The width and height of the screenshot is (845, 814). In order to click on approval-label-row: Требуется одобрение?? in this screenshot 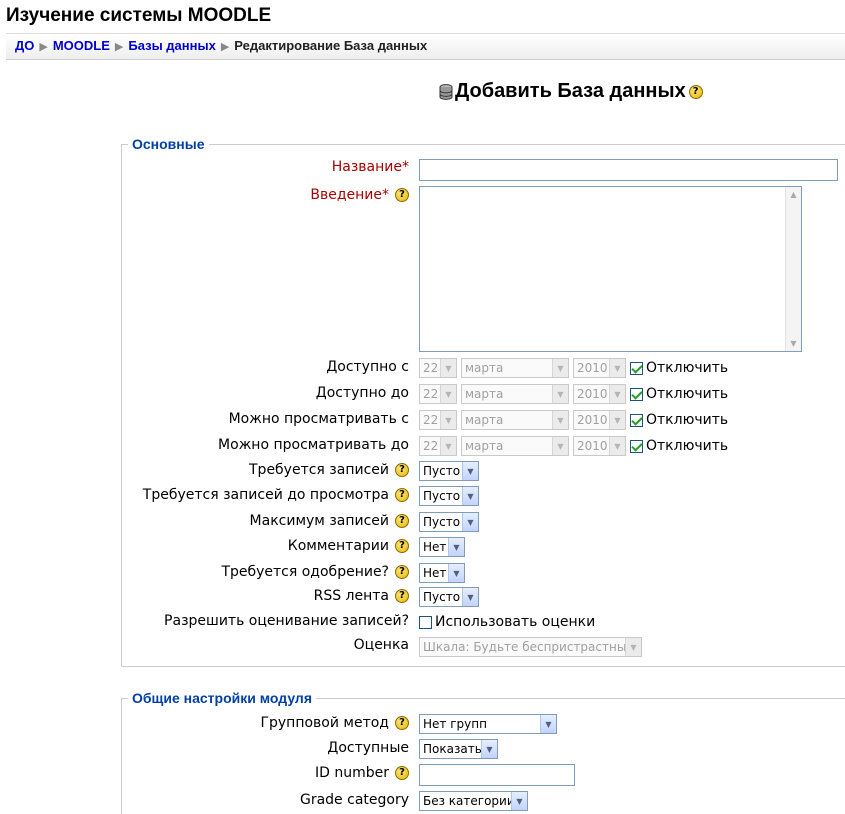, I will do `click(315, 572)`.